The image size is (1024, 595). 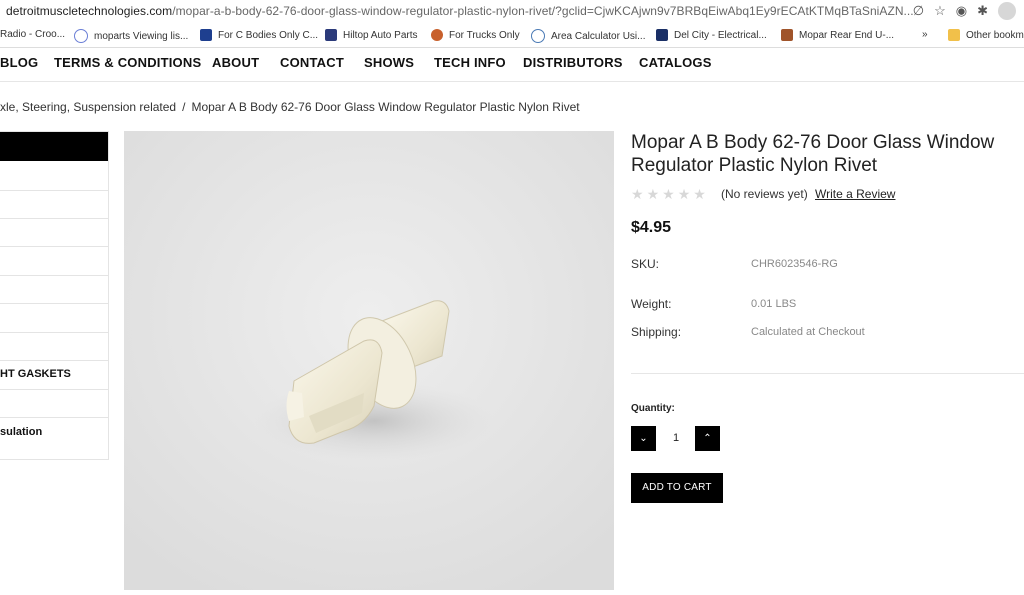 I want to click on rating-stars: ★ ★ ★ ★ ★, so click(x=668, y=194).